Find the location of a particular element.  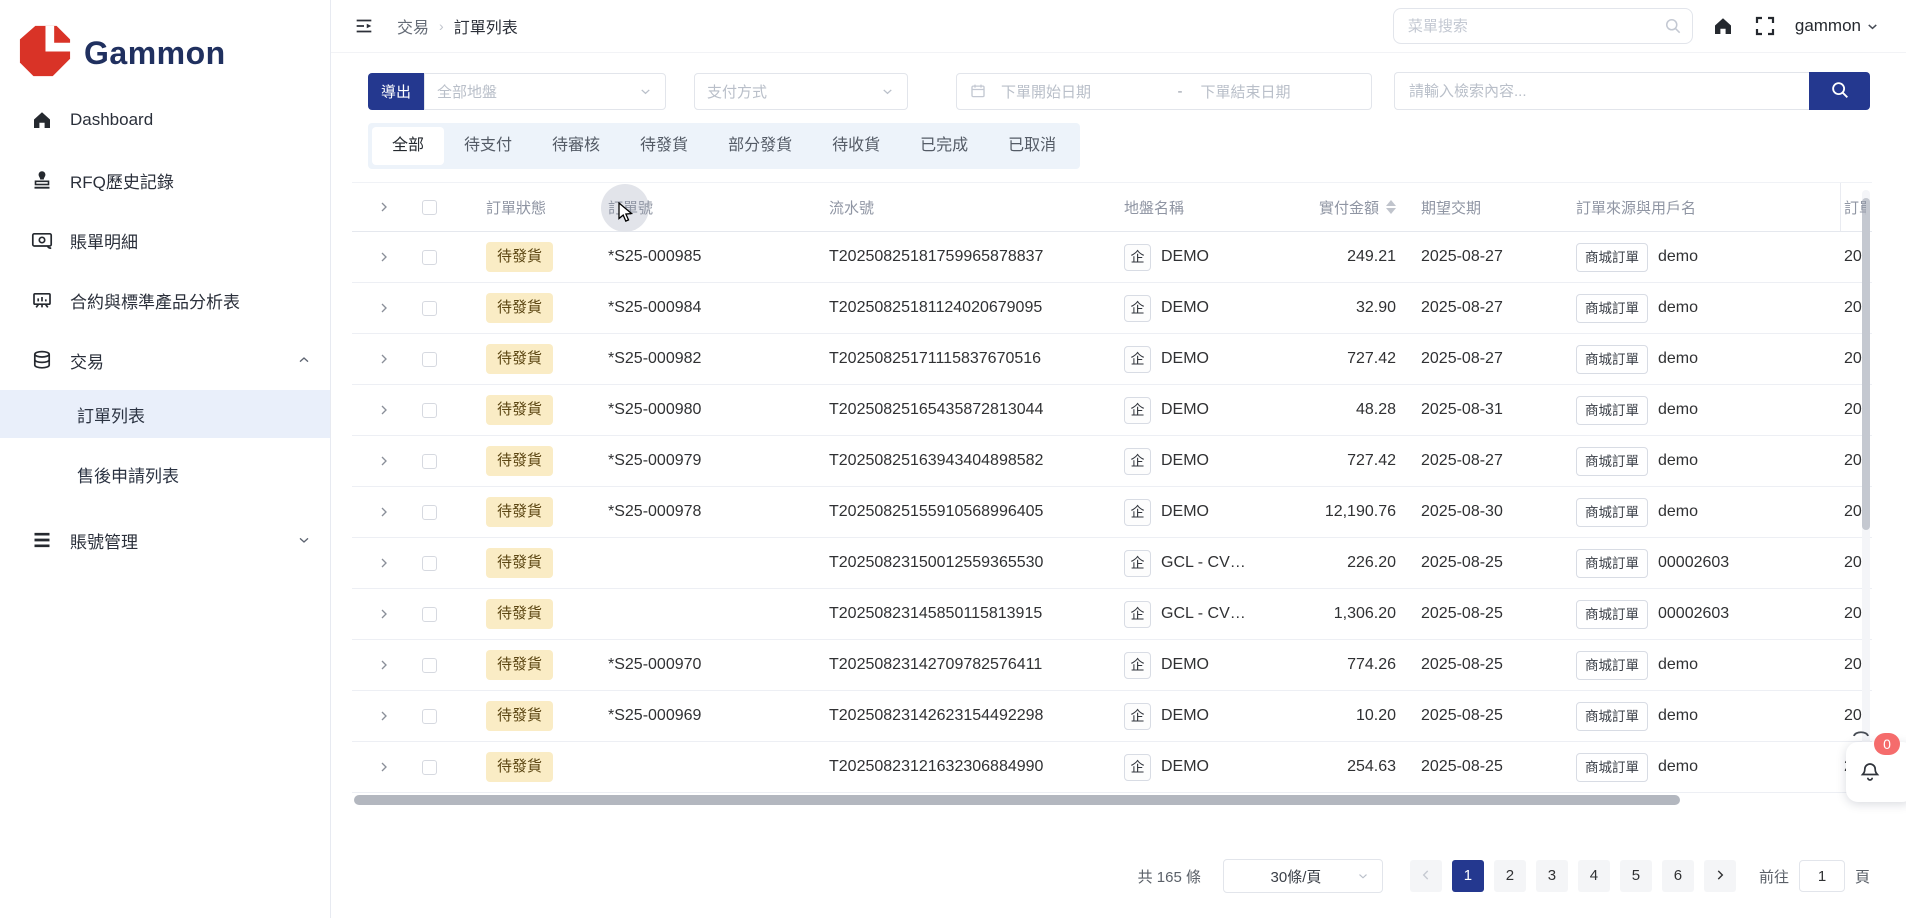

page-button-2: 2 is located at coordinates (1509, 876).